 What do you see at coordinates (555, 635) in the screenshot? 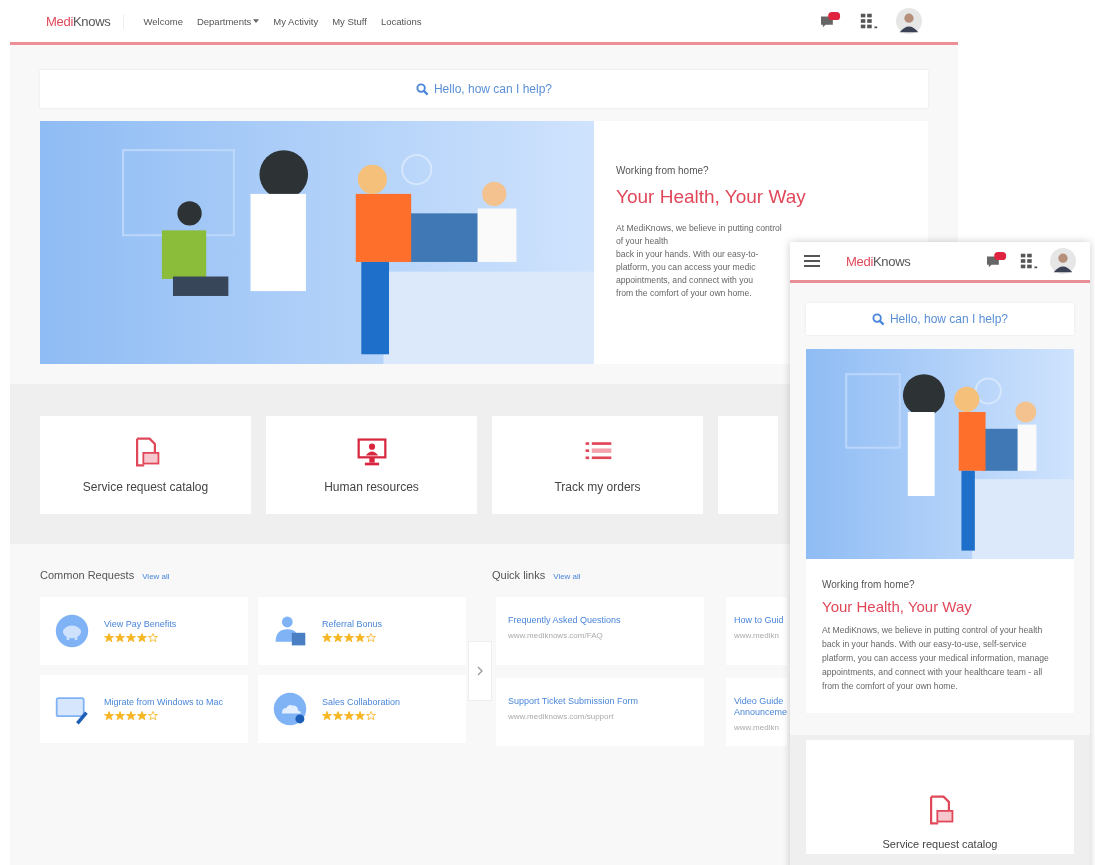
I see `quick-link-url: www.mediknows.com/FAQ` at bounding box center [555, 635].